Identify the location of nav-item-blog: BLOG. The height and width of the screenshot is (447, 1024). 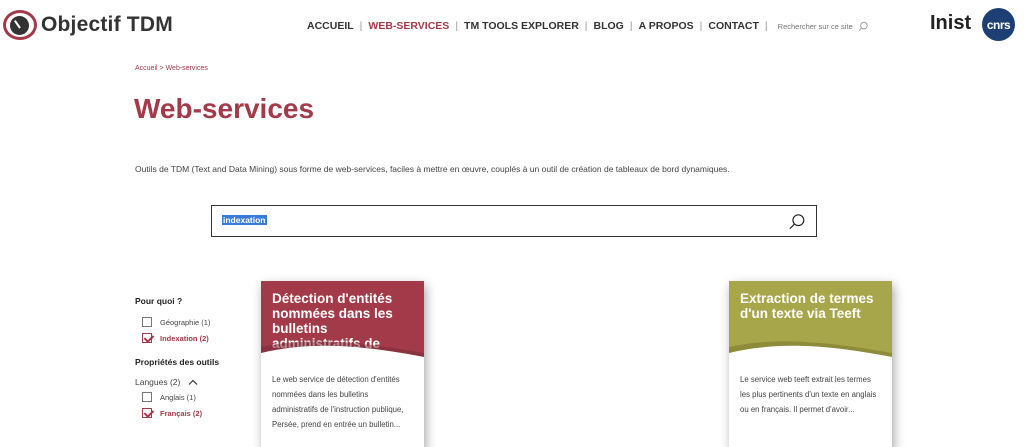
(609, 26).